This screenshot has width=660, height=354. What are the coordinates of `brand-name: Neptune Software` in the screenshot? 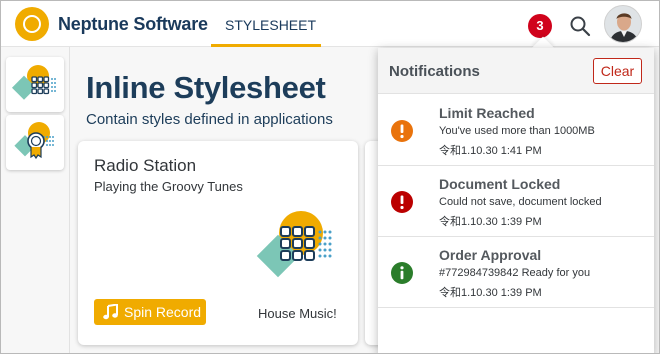 It's located at (133, 24).